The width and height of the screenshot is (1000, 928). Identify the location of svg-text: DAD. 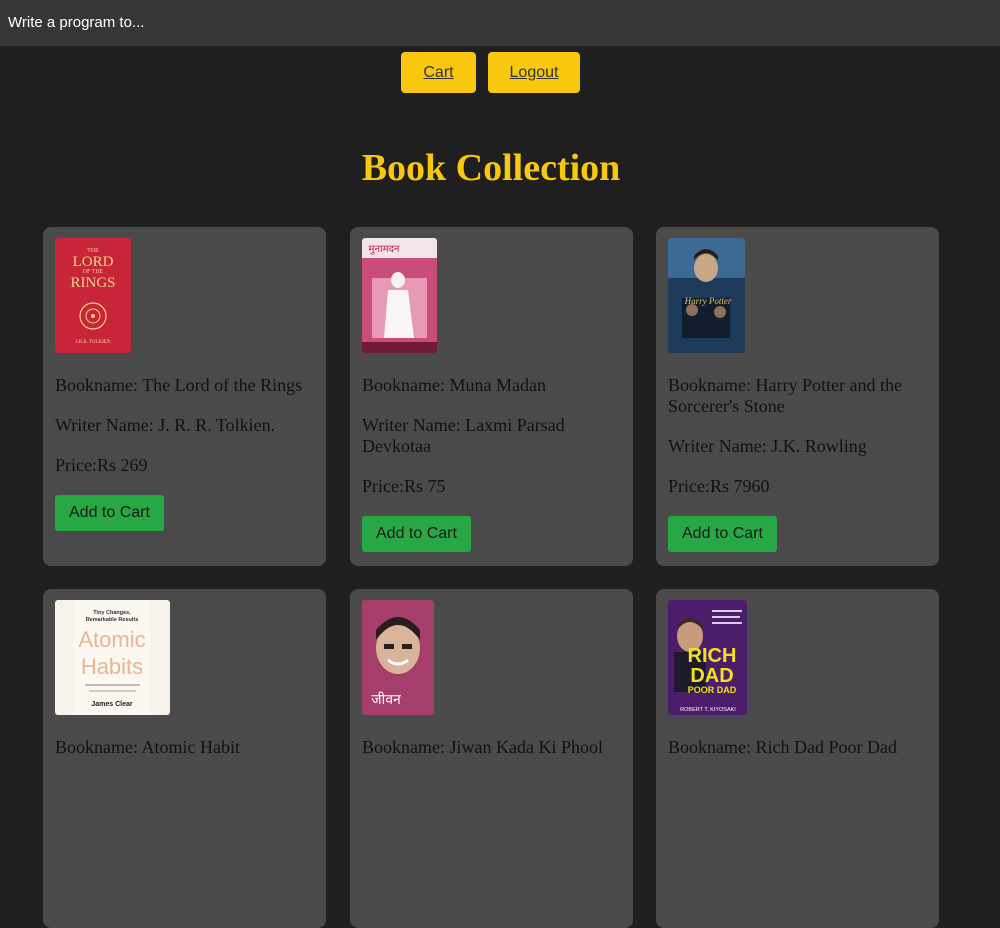
(711, 676).